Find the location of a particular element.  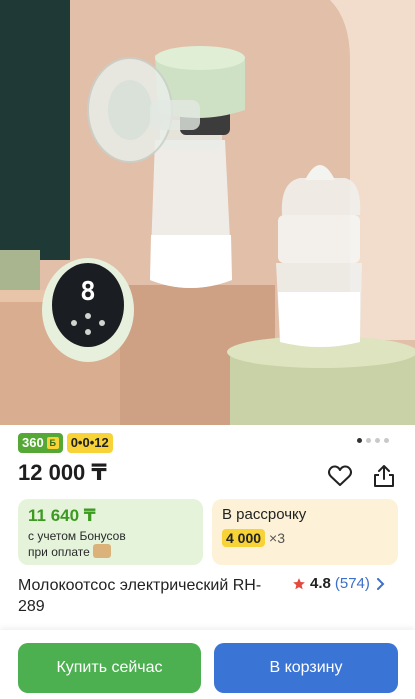

star-icon is located at coordinates (299, 583).